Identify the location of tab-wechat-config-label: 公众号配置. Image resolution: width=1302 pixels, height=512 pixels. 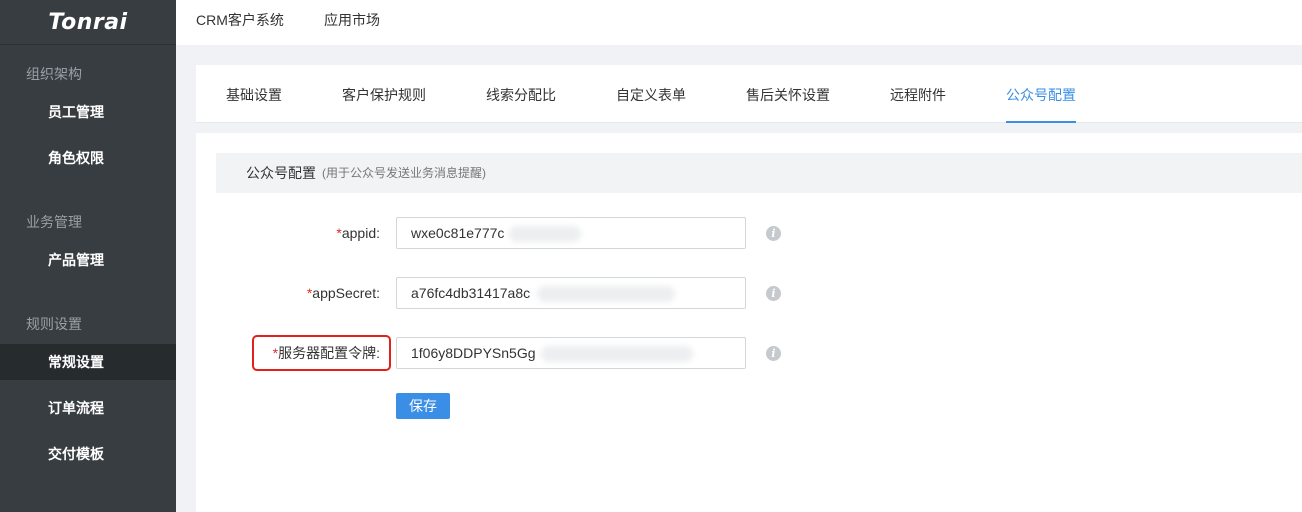
(1041, 95).